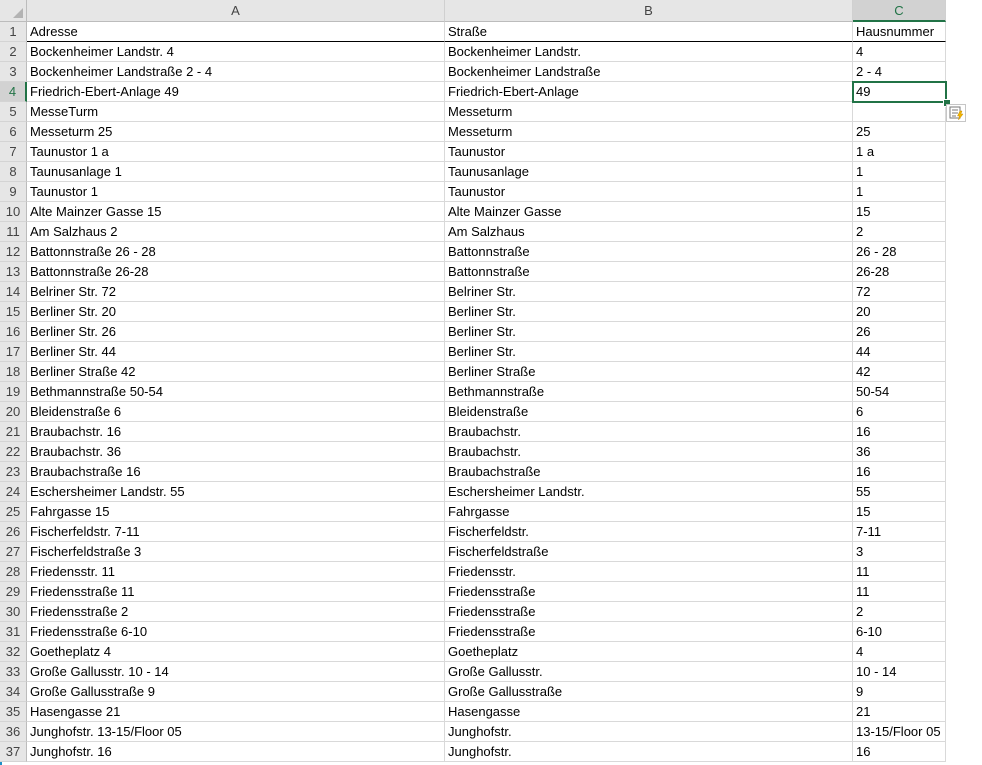 The height and width of the screenshot is (765, 982). What do you see at coordinates (649, 492) in the screenshot?
I see `cell-b24: Eschersheimer Landstr.` at bounding box center [649, 492].